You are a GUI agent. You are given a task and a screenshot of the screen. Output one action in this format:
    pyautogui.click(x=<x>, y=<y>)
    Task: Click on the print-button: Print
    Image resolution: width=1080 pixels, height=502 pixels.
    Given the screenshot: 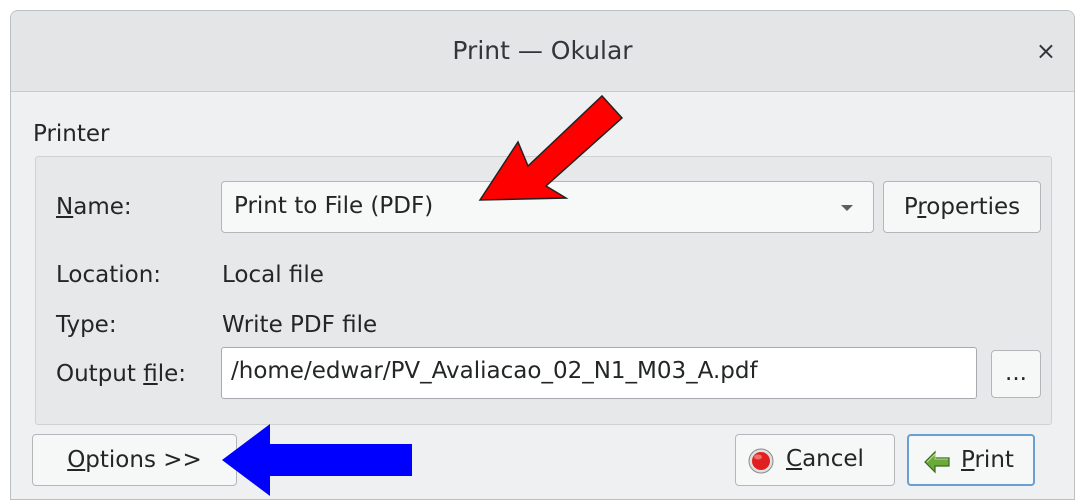 What is the action you would take?
    pyautogui.click(x=971, y=460)
    